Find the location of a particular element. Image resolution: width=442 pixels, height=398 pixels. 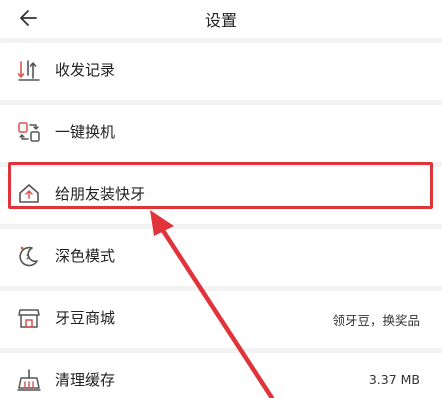

settings-item-value: 领牙豆，换奖品 is located at coordinates (376, 320).